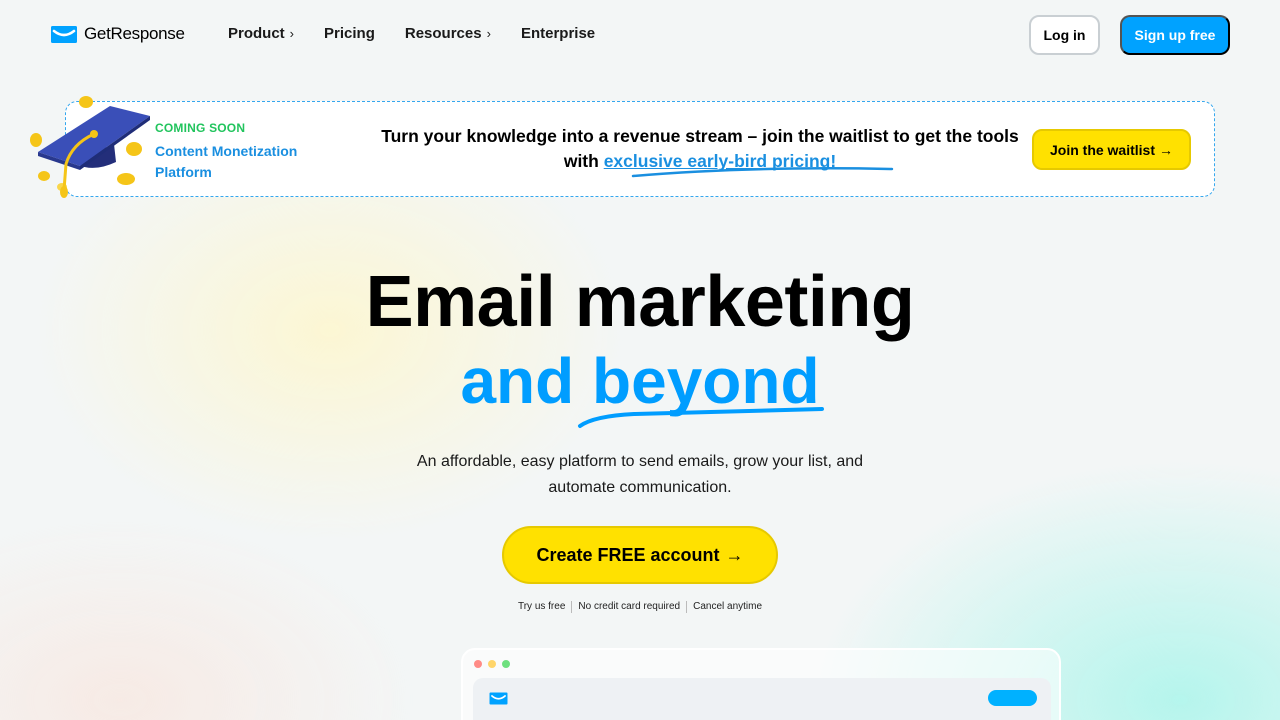  What do you see at coordinates (1064, 35) in the screenshot?
I see `login-button: Log in` at bounding box center [1064, 35].